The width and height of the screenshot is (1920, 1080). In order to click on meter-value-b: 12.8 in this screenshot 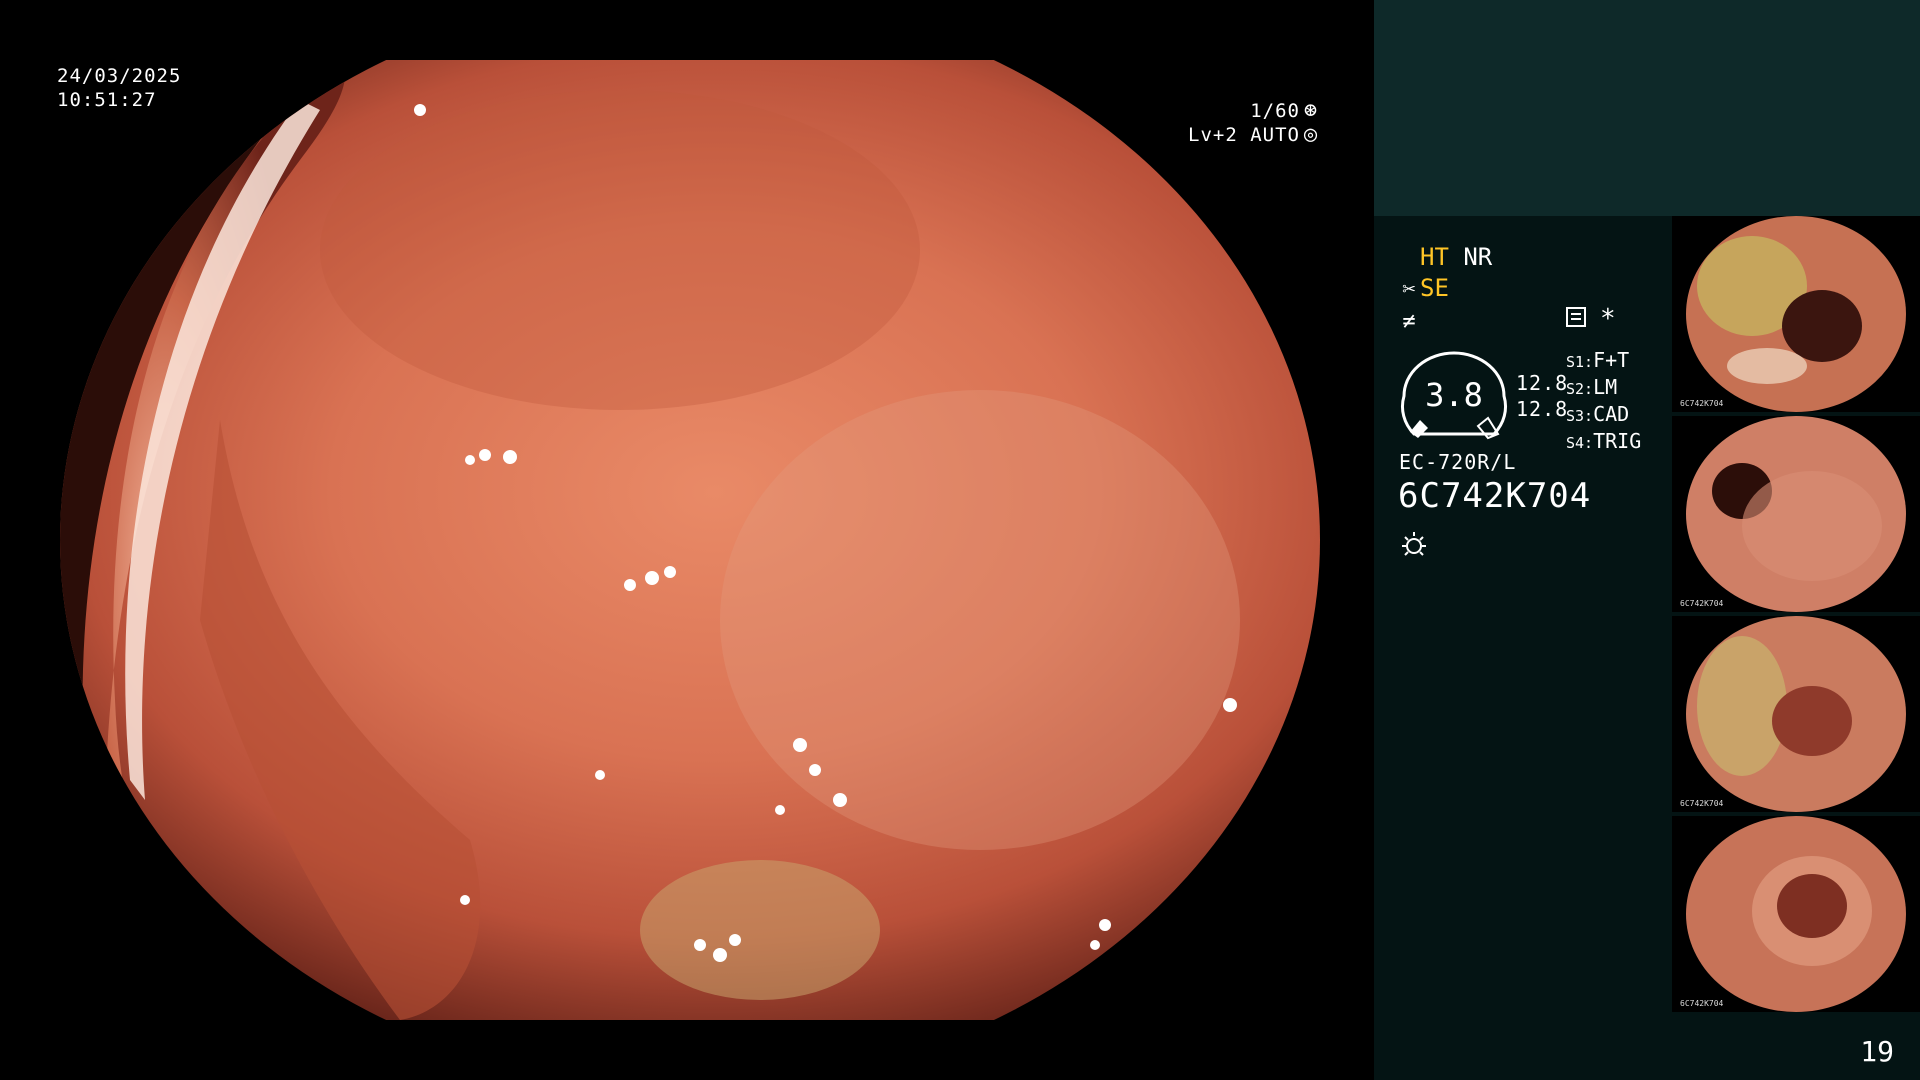, I will do `click(1542, 409)`.